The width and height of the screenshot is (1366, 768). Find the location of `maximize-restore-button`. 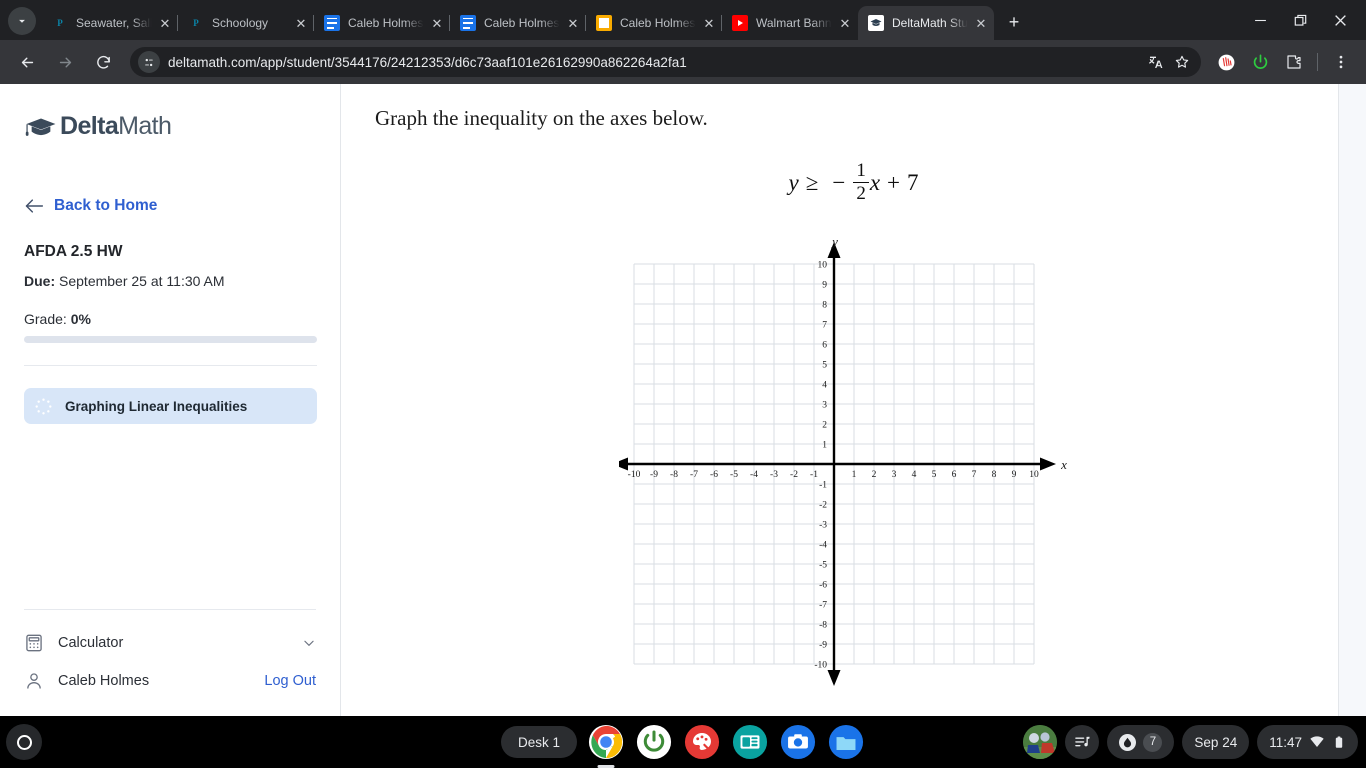

maximize-restore-button is located at coordinates (1300, 20).